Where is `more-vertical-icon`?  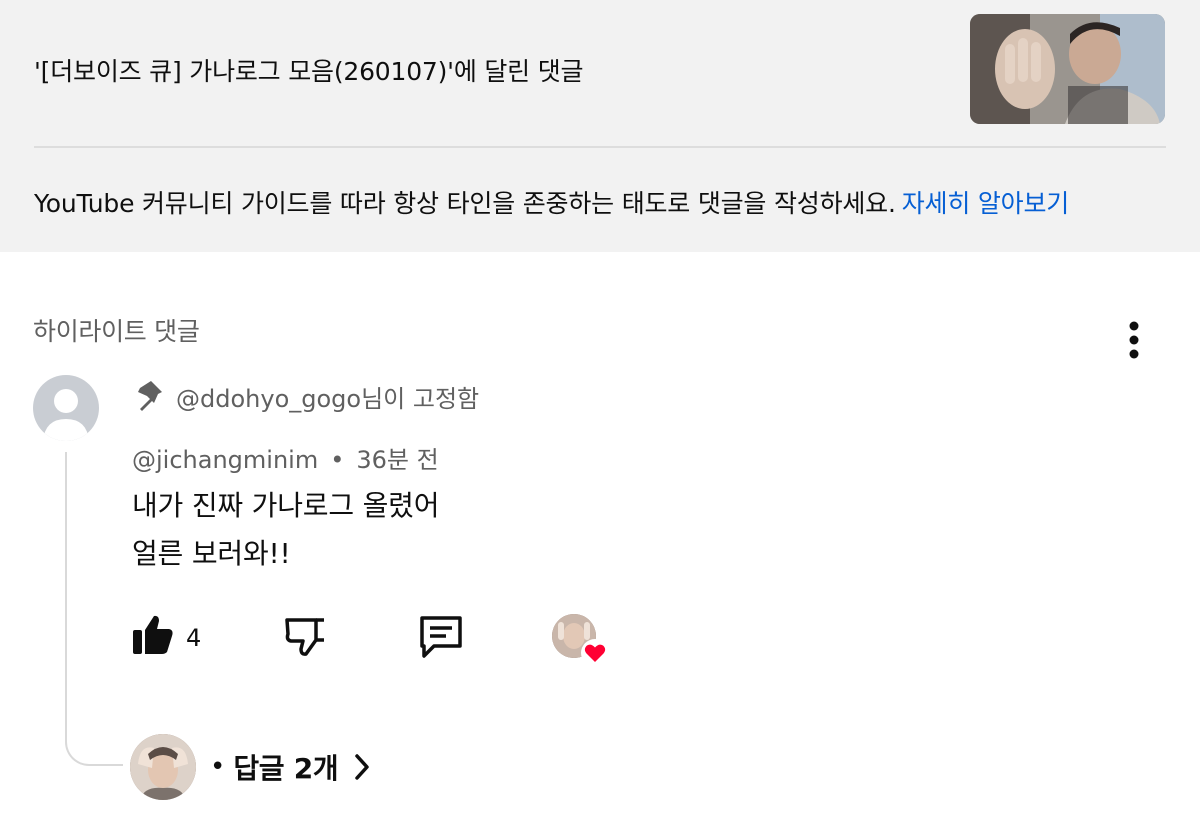
more-vertical-icon is located at coordinates (1134, 340).